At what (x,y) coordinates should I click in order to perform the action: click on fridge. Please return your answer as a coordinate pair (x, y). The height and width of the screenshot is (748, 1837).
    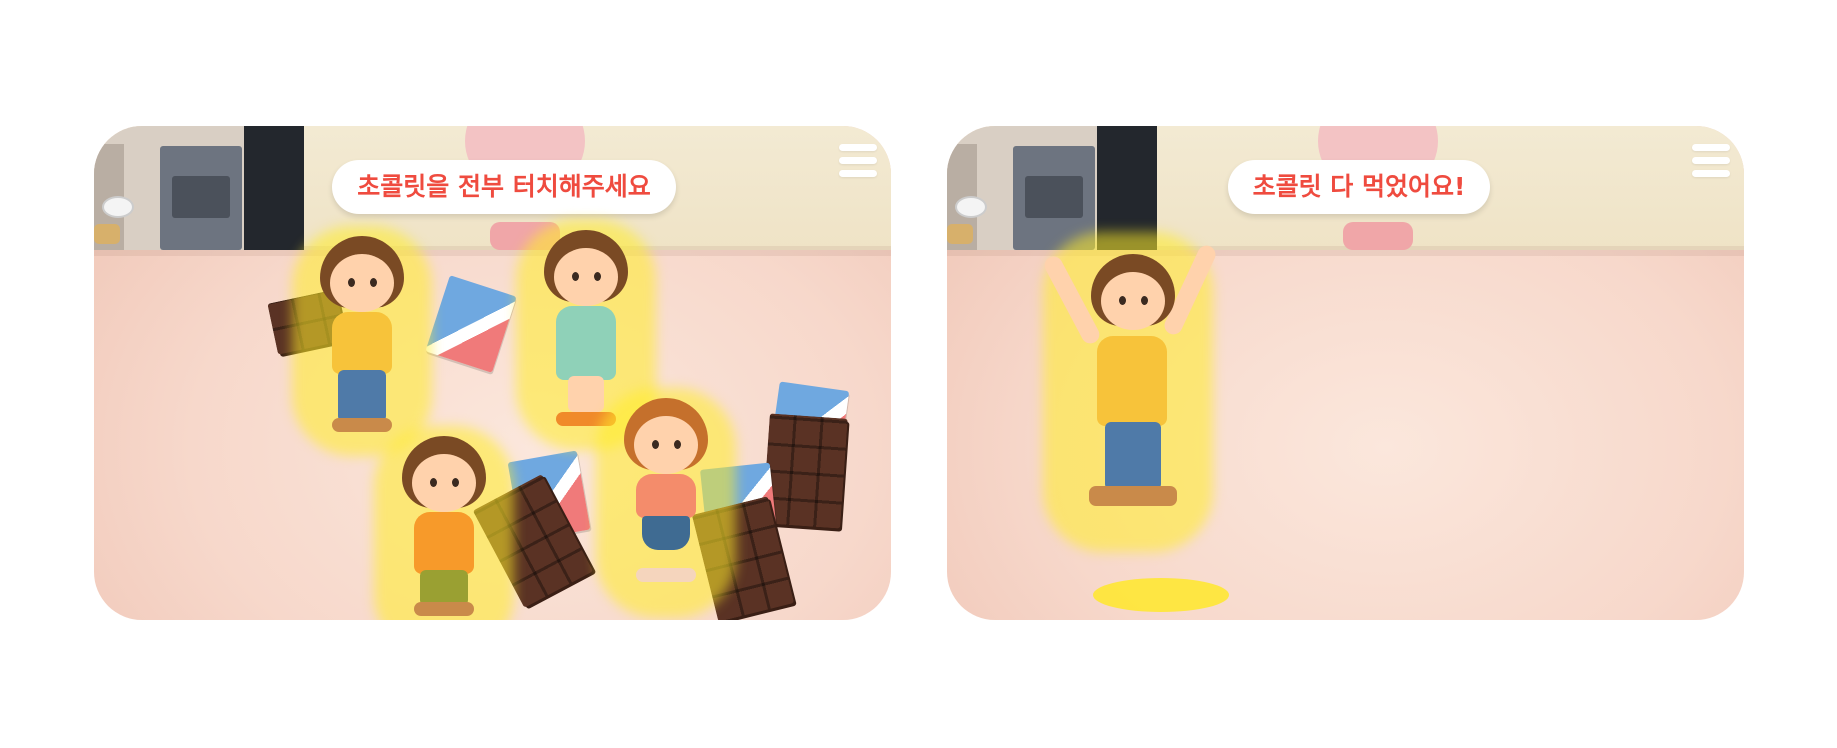
    Looking at the image, I should click on (274, 188).